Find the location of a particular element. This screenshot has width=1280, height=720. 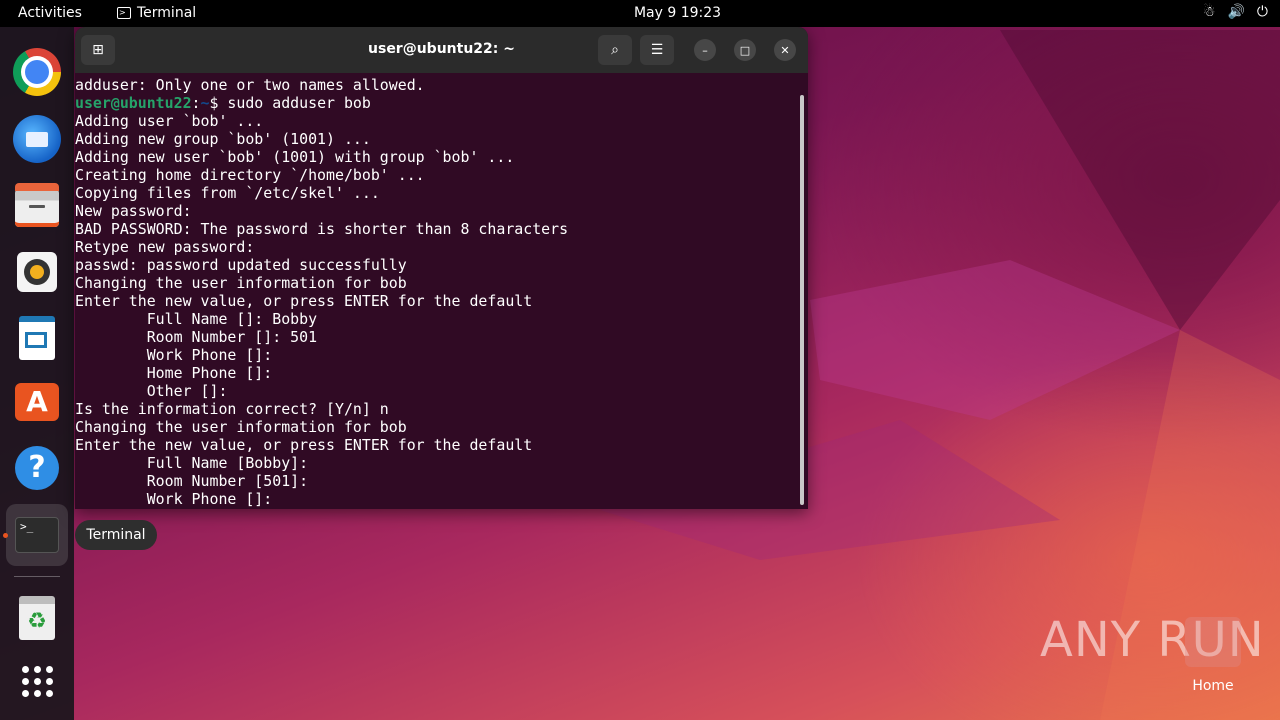

clock: May 9 19:23 is located at coordinates (640, 13).